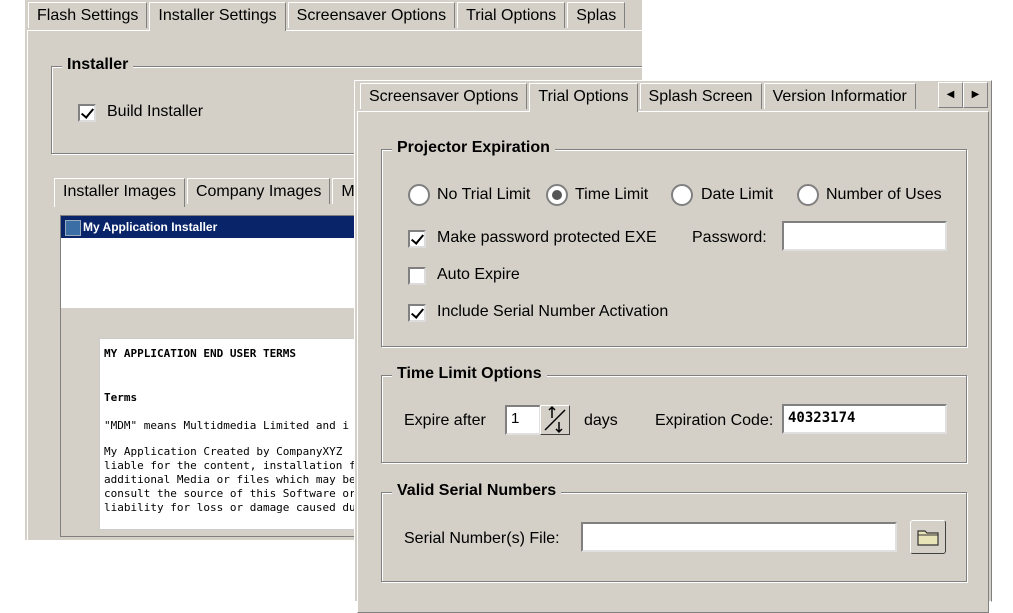 Image resolution: width=1013 pixels, height=613 pixels. Describe the element at coordinates (864, 419) in the screenshot. I see `expiration-code-field: 40323174` at that location.